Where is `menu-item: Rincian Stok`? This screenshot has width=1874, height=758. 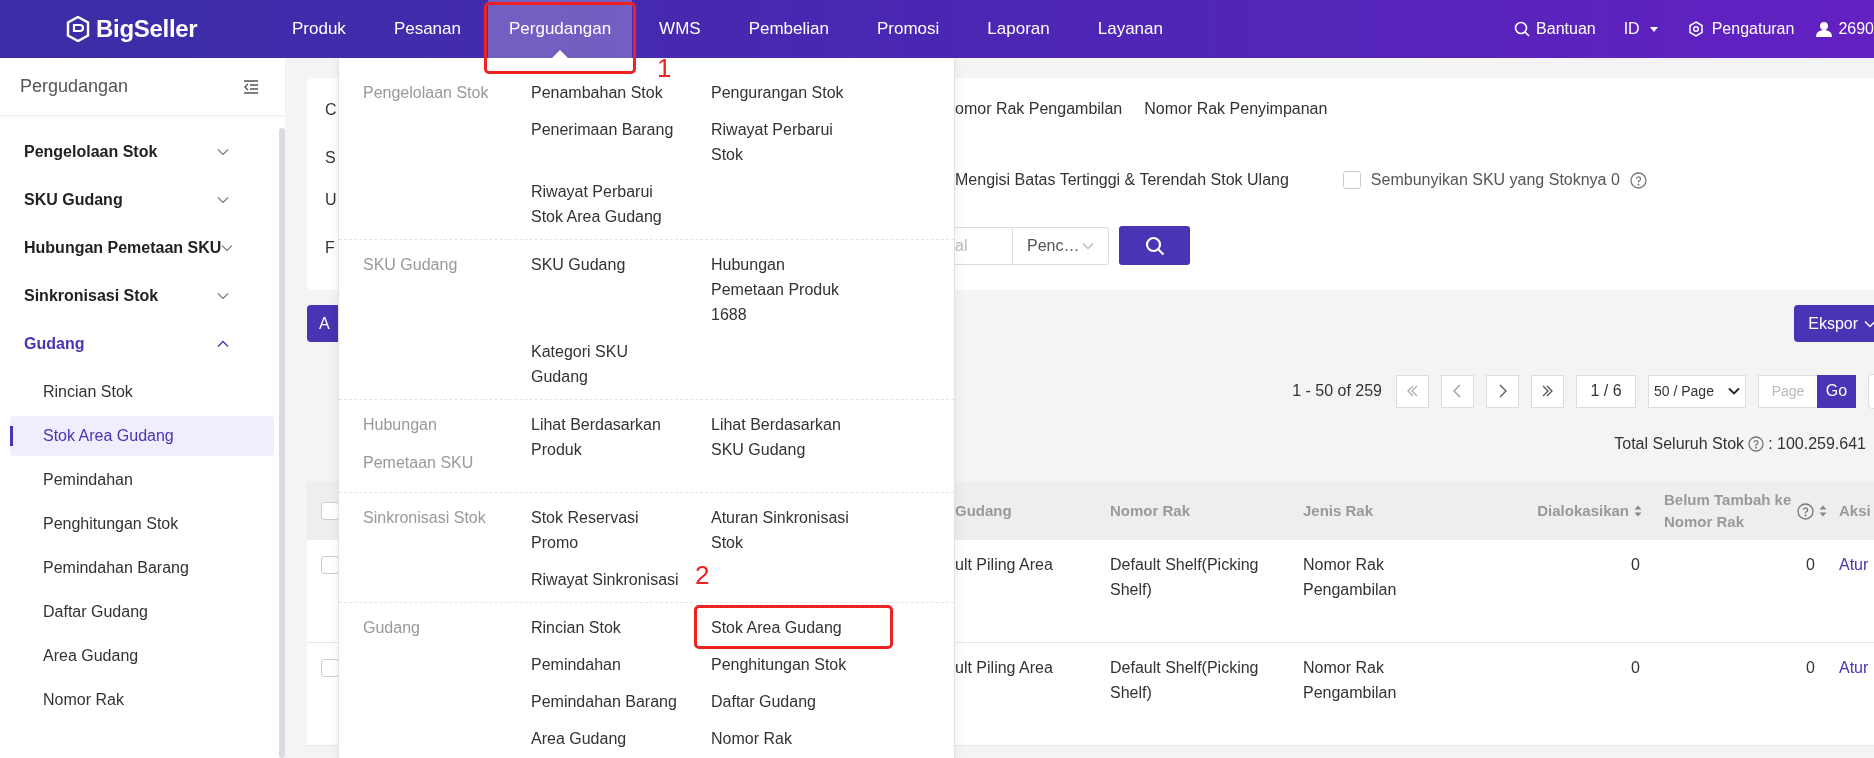 menu-item: Rincian Stok is located at coordinates (576, 627).